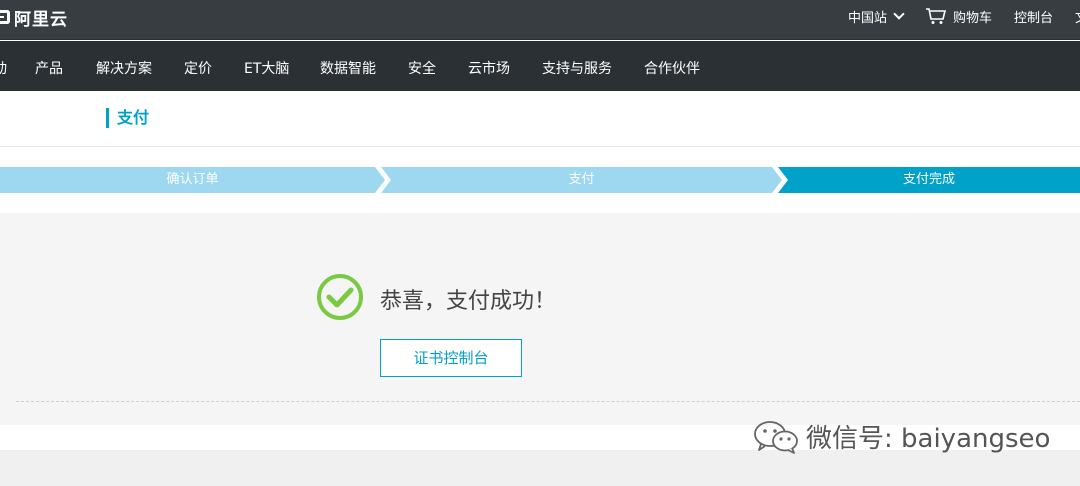 The width and height of the screenshot is (1080, 486). I want to click on progress-steps: 确认订单 支付 支付完成, so click(540, 180).